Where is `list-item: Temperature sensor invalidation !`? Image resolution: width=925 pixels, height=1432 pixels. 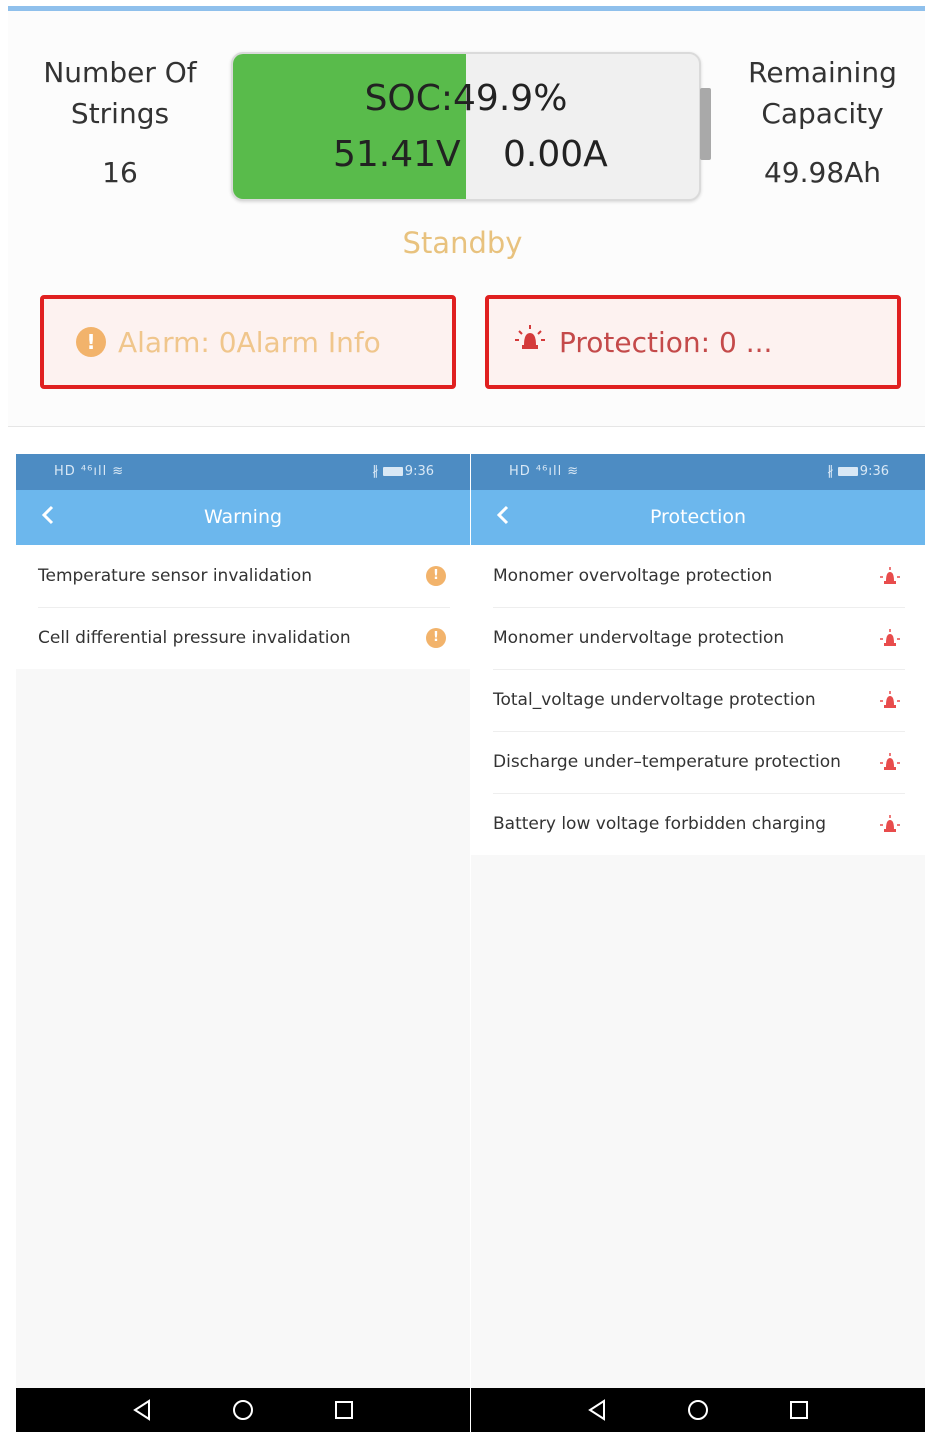
list-item: Temperature sensor invalidation ! is located at coordinates (243, 576).